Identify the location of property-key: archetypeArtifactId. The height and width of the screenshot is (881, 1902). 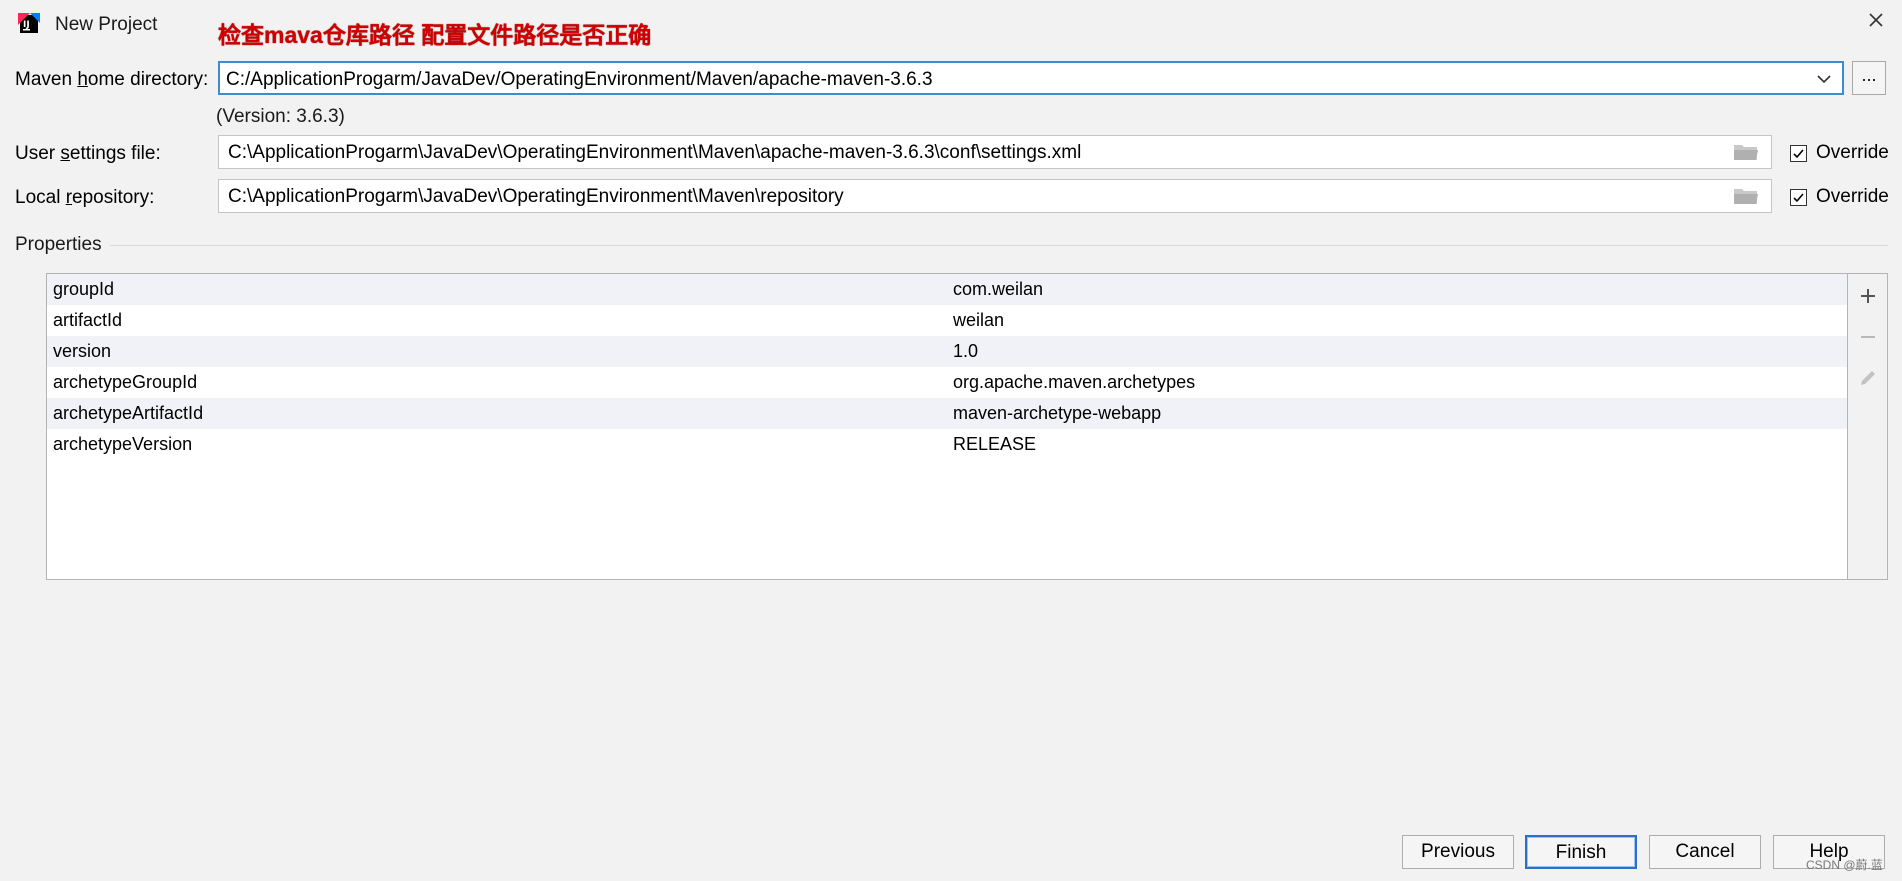
(128, 413).